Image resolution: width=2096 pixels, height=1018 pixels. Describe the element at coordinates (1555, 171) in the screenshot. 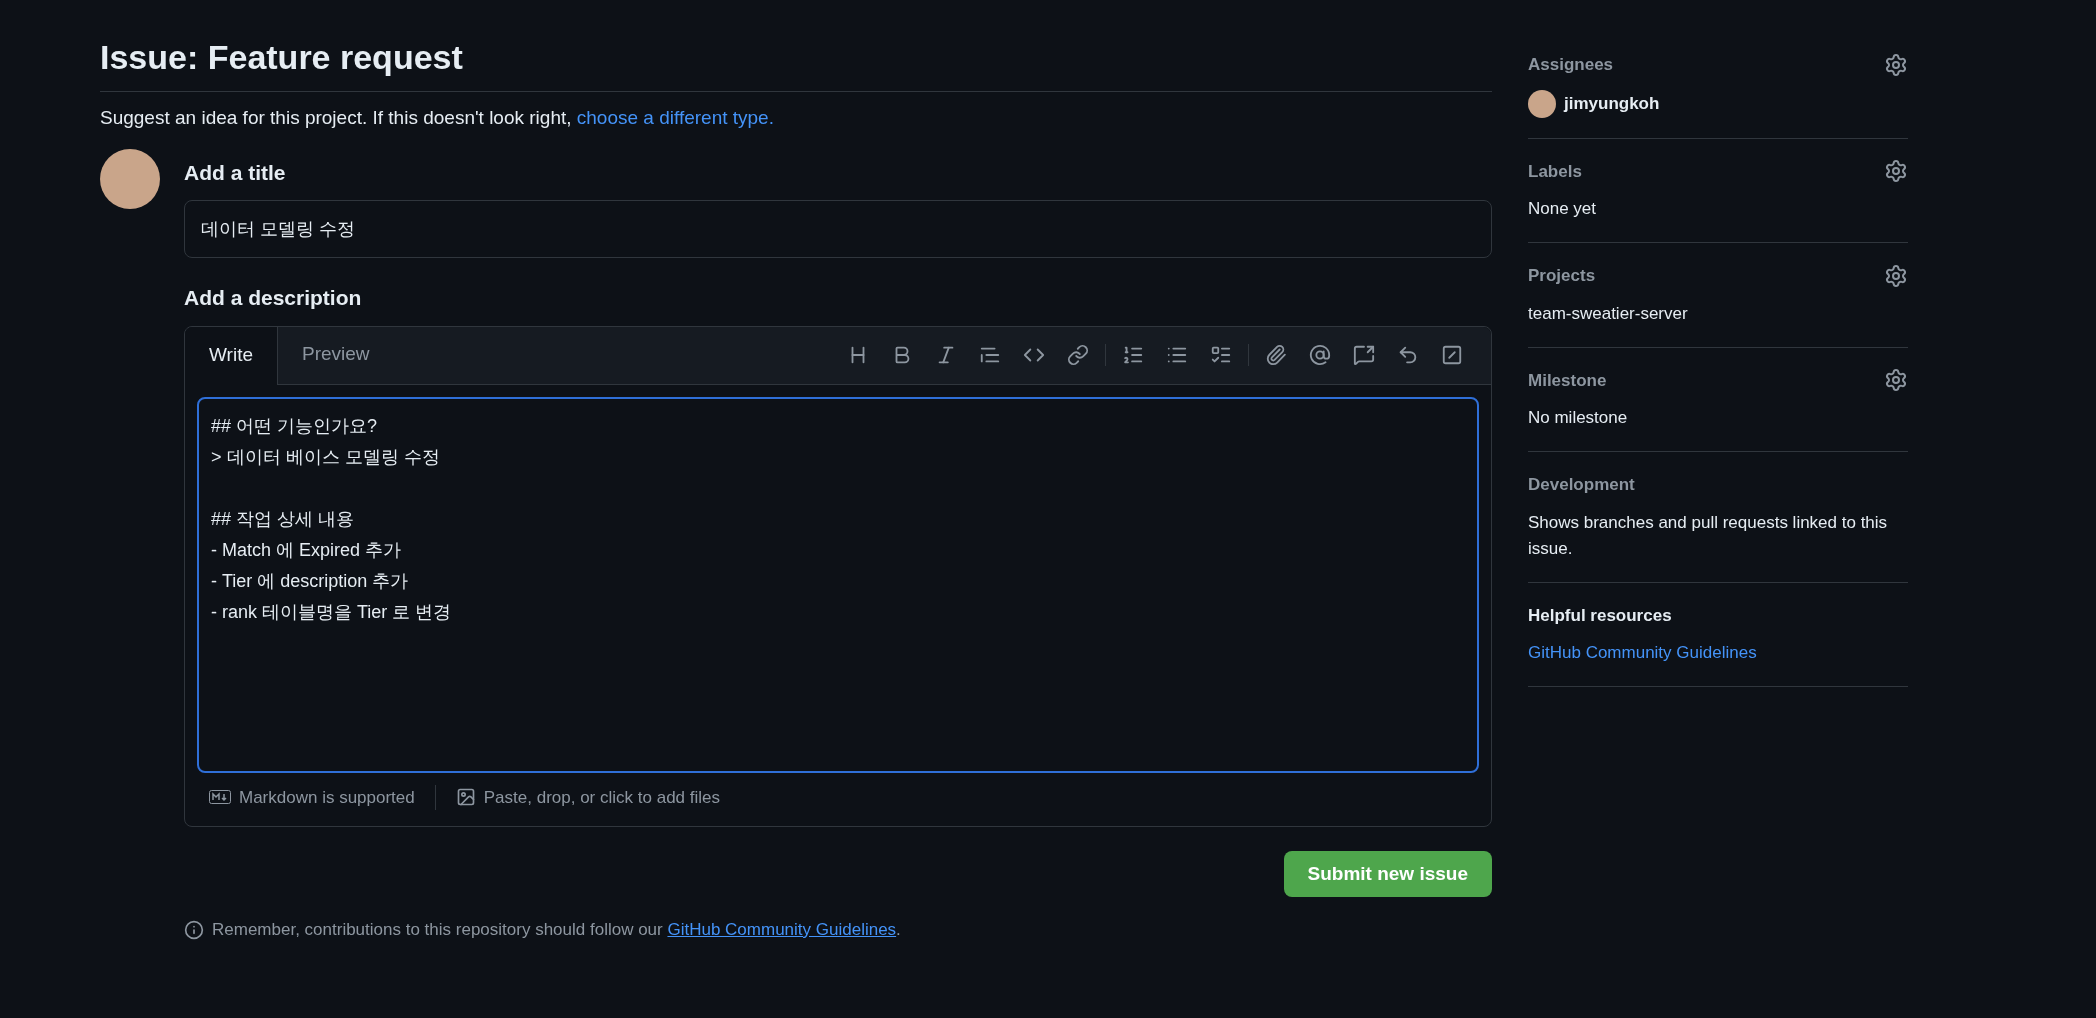

I see `sidebar-heading: Labels` at that location.